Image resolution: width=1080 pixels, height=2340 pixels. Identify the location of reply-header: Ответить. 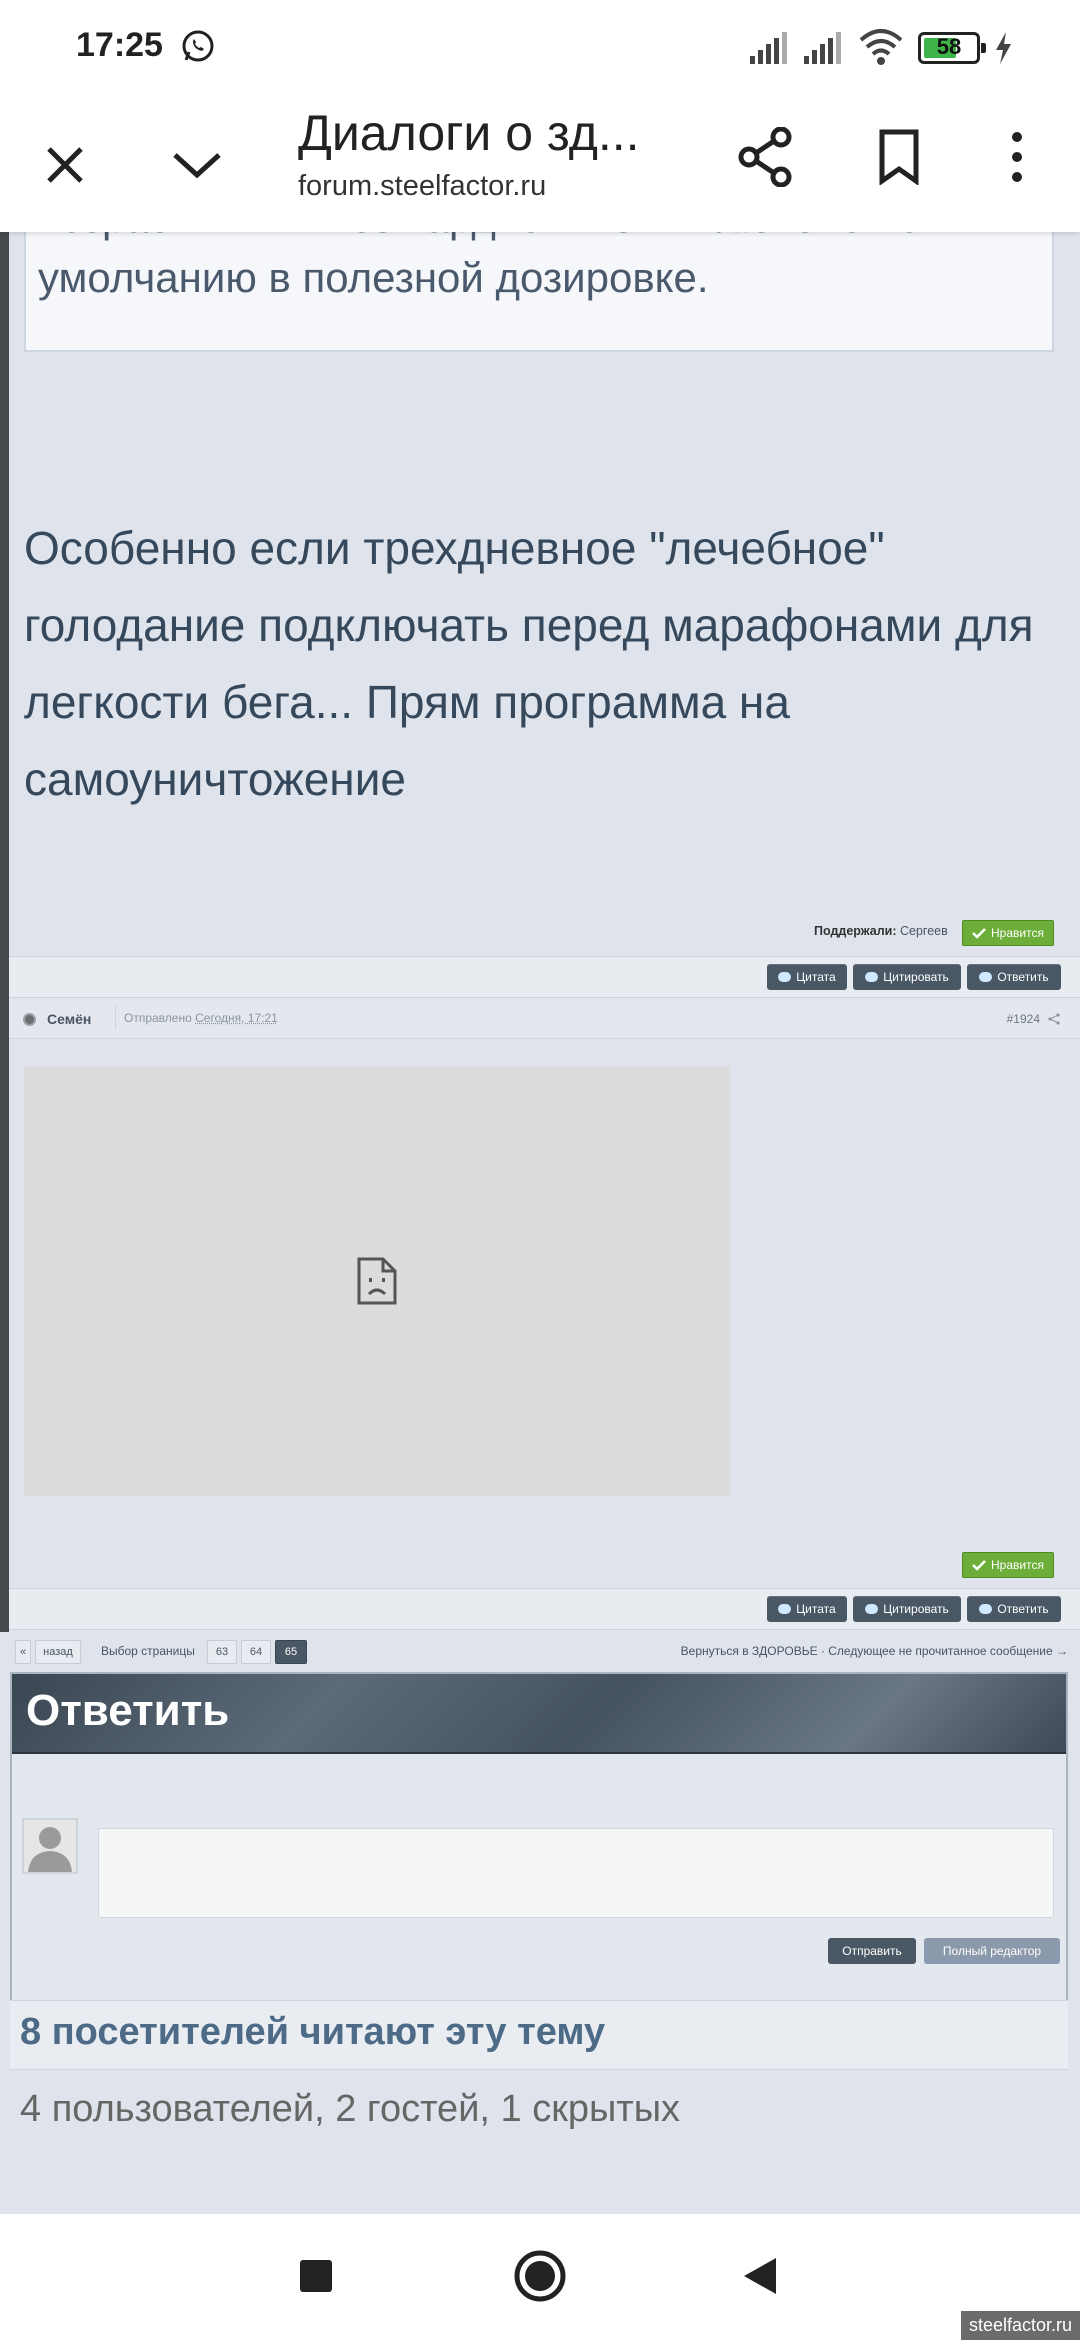
(539, 1714).